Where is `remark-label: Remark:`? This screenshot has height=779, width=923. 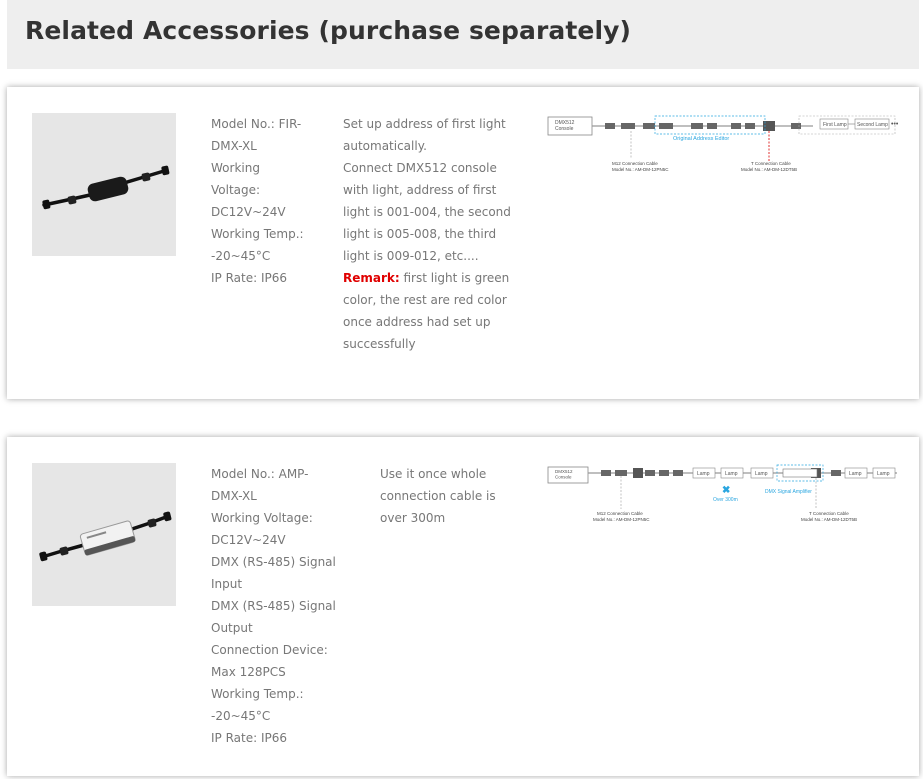
remark-label: Remark: is located at coordinates (371, 278).